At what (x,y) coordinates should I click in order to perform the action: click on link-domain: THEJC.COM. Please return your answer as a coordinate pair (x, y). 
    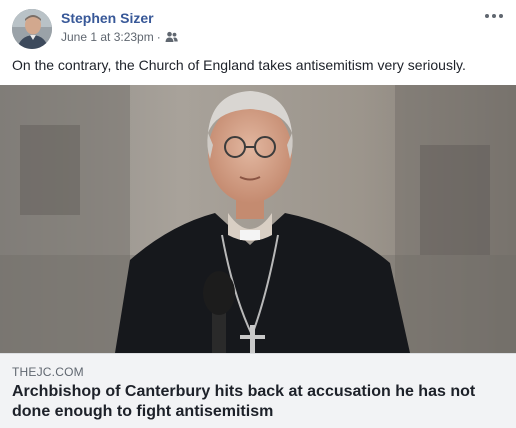
    Looking at the image, I should click on (48, 372).